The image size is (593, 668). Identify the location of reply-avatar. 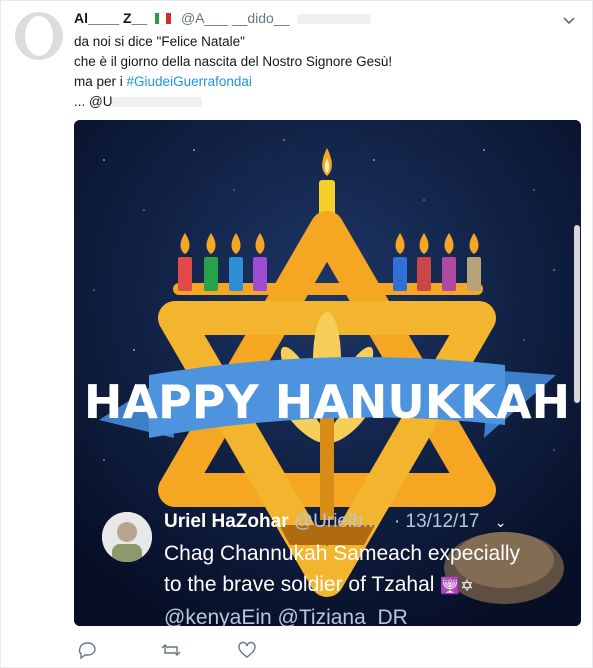
(127, 537).